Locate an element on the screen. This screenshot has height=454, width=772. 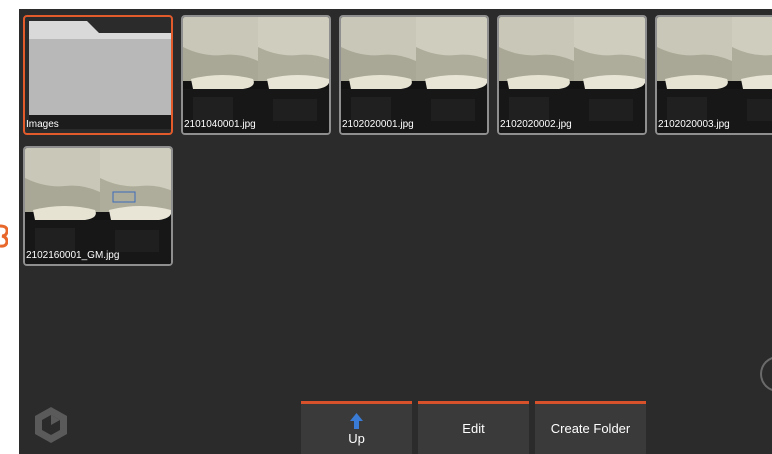
callout-marker-top is located at coordinates (4, 29).